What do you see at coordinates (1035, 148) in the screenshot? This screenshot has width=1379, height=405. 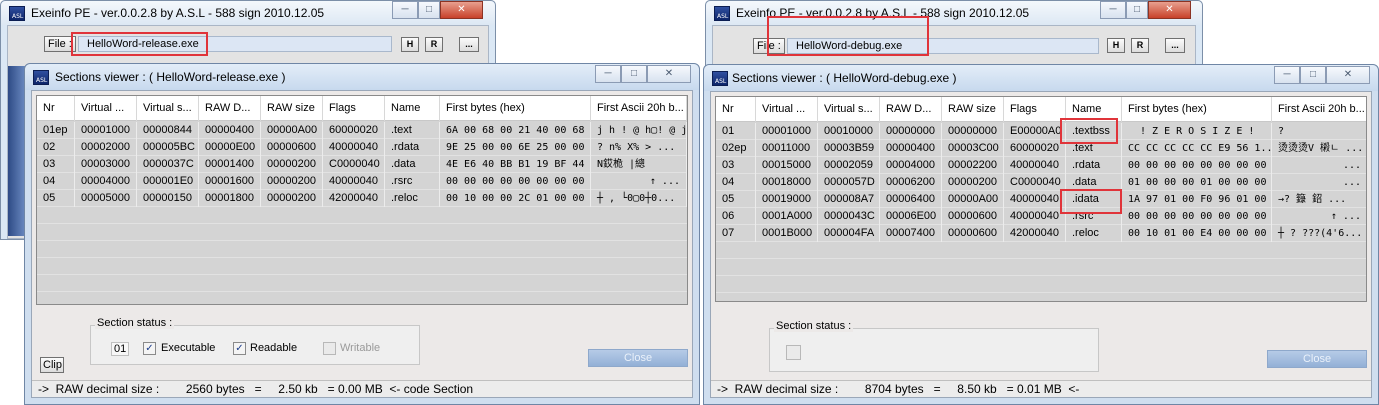 I see `cell-flags: 60000020` at bounding box center [1035, 148].